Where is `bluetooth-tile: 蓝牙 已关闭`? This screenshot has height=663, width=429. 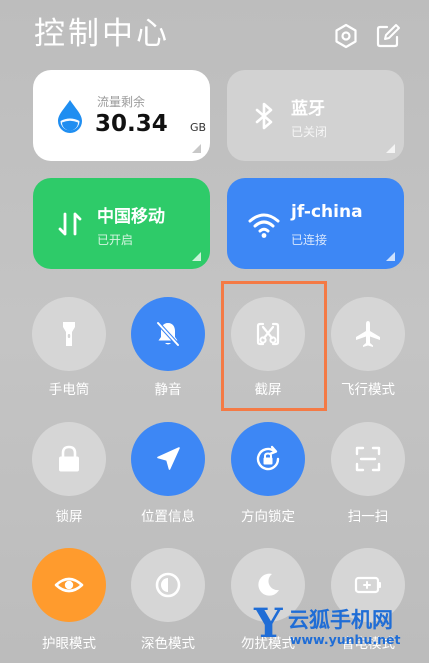 bluetooth-tile: 蓝牙 已关闭 is located at coordinates (315, 115).